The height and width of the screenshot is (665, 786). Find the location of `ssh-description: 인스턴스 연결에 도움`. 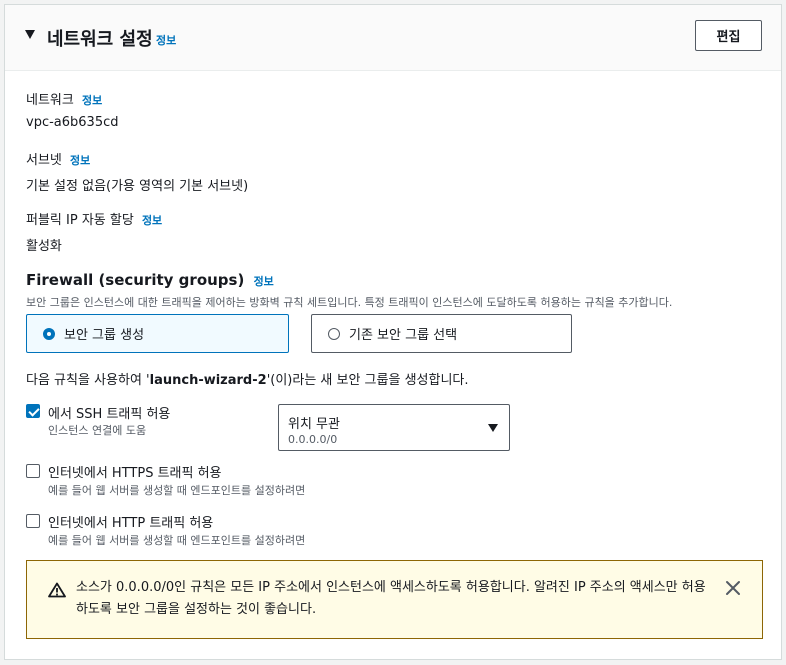

ssh-description: 인스턴스 연결에 도움 is located at coordinates (97, 430).